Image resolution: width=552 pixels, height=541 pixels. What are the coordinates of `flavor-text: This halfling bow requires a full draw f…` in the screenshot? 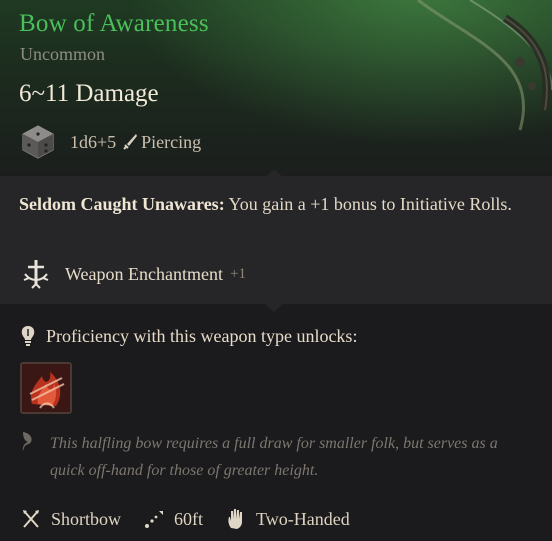 It's located at (274, 457).